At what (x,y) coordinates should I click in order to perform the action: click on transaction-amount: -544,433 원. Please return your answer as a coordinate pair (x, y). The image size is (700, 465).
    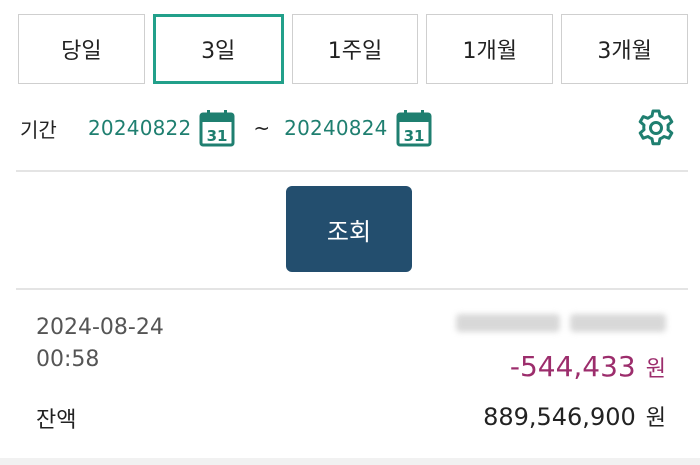
    Looking at the image, I should click on (588, 366).